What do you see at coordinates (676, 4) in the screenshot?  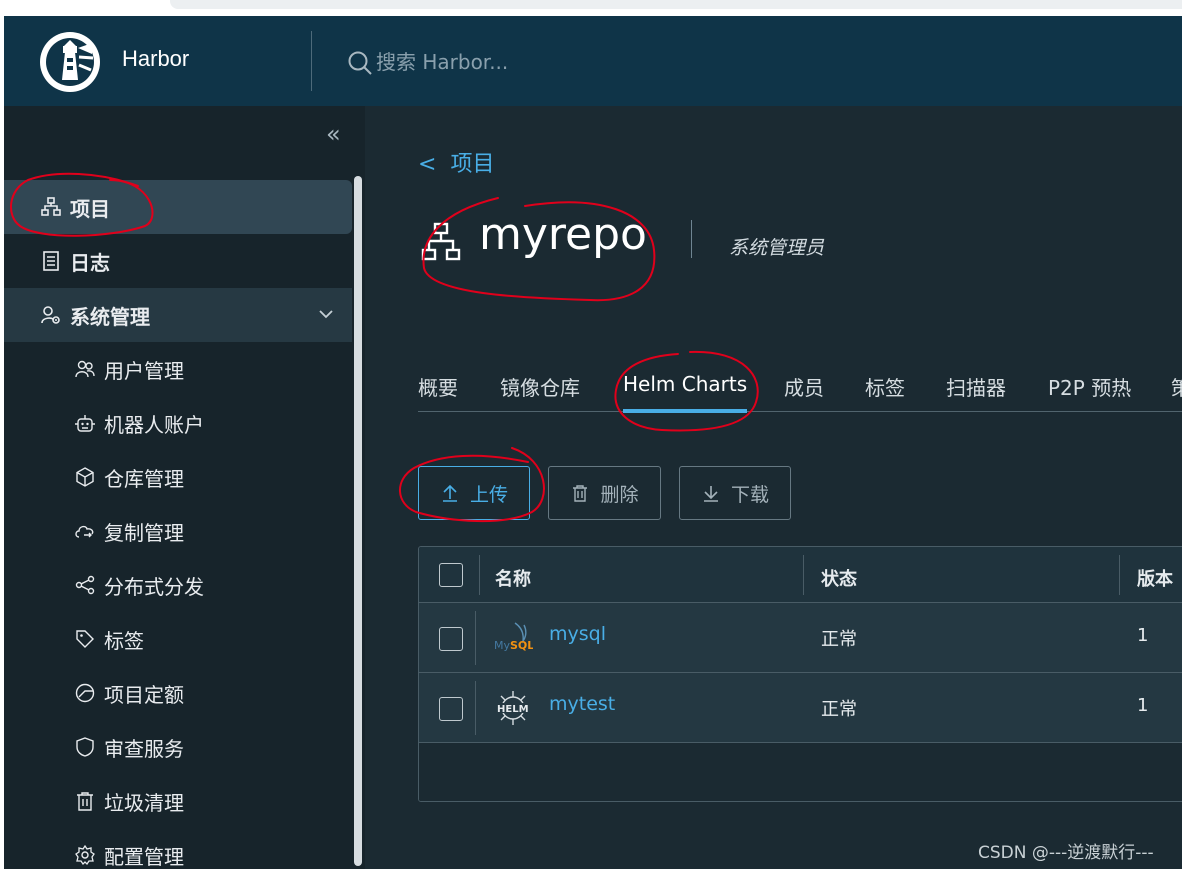 I see `browser-tab-shape` at bounding box center [676, 4].